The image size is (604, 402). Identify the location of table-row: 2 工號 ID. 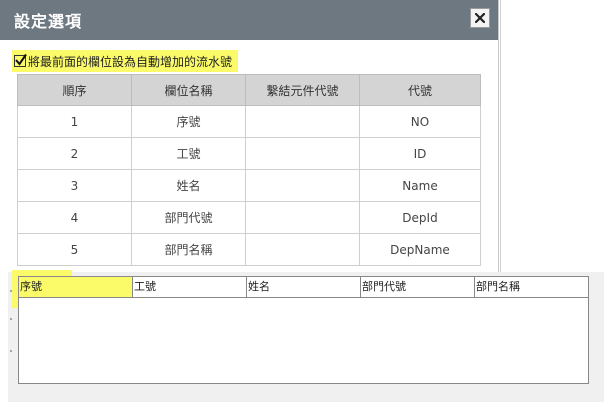
(249, 153).